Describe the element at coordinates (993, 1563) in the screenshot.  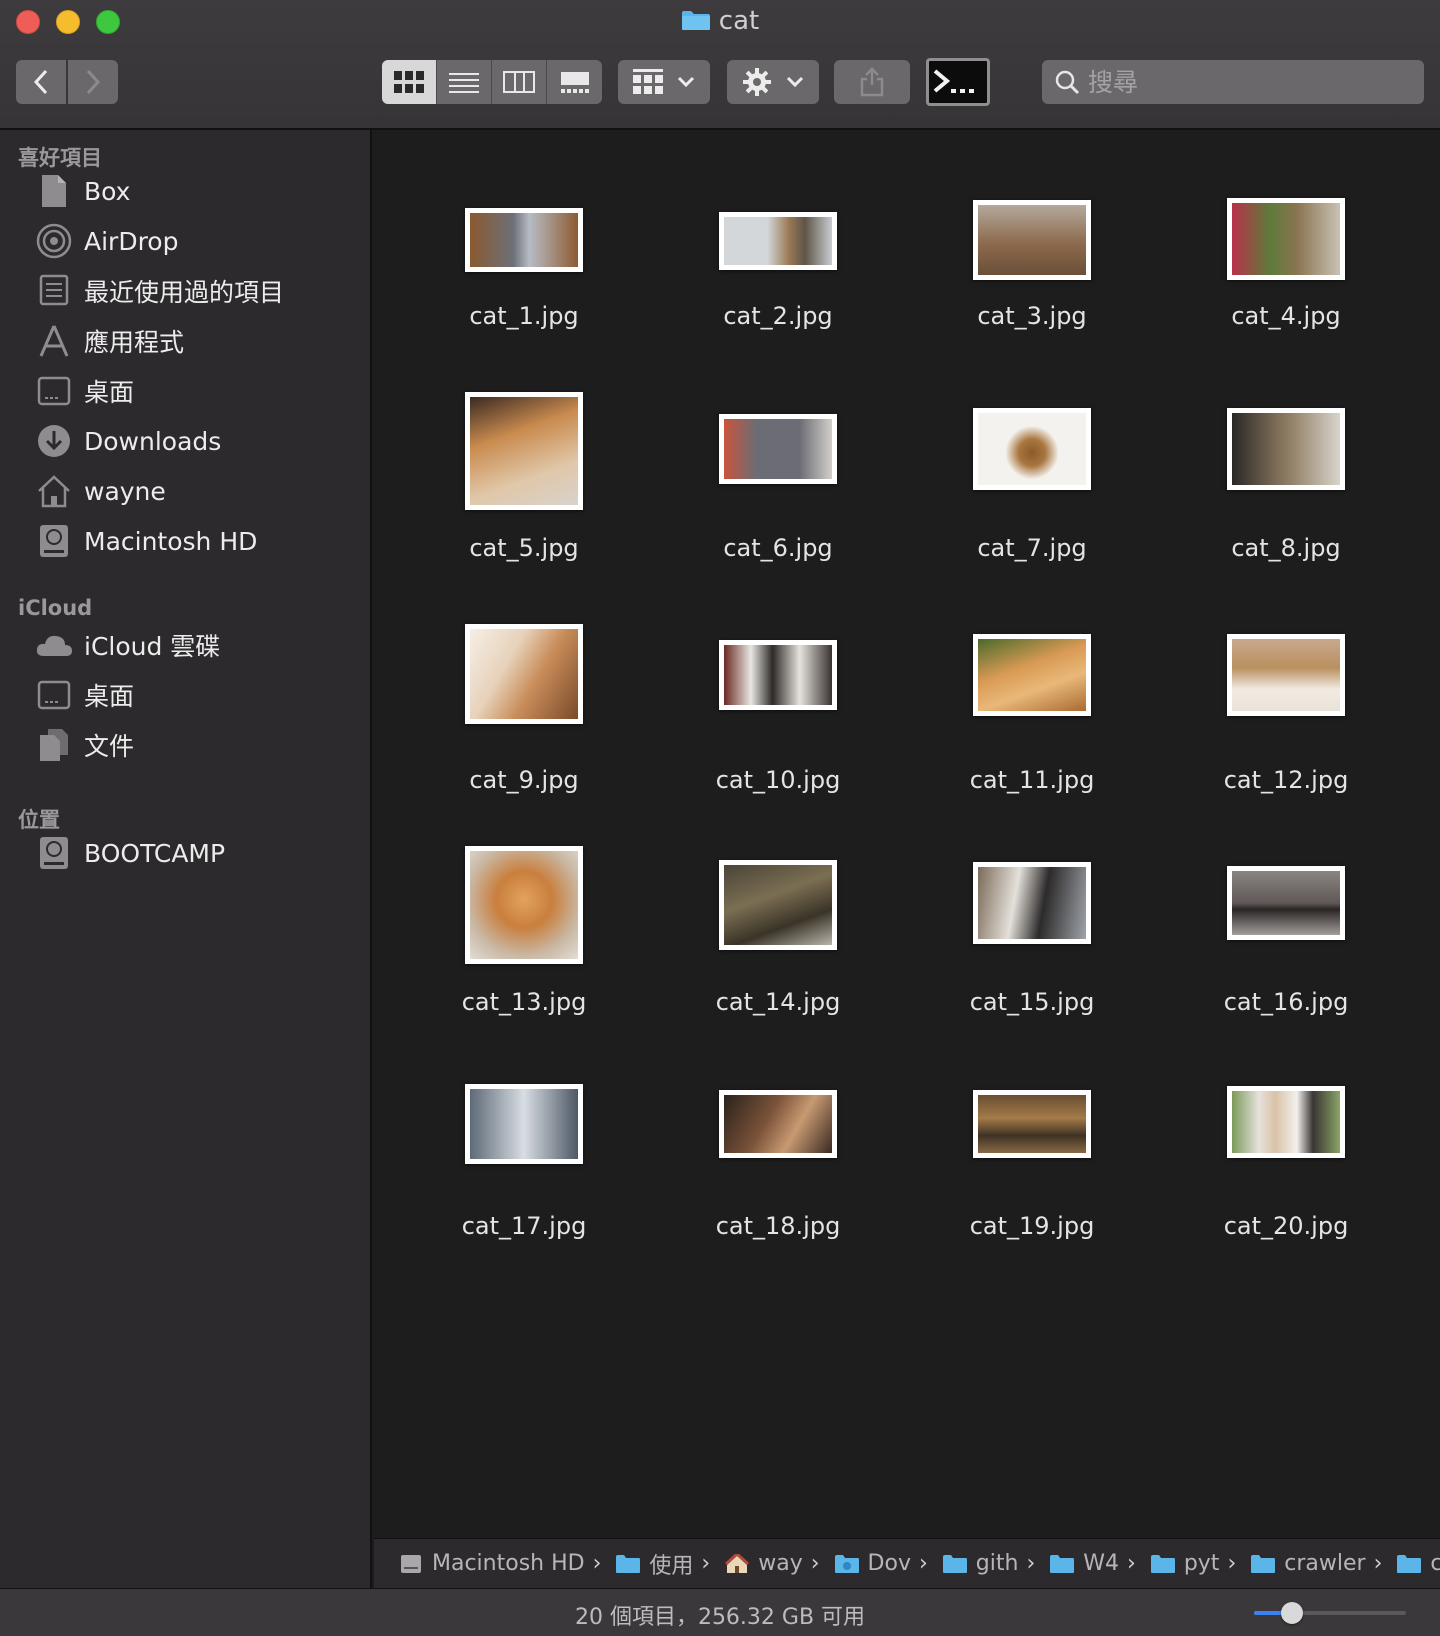
I see `path-item-github: gith ›` at that location.